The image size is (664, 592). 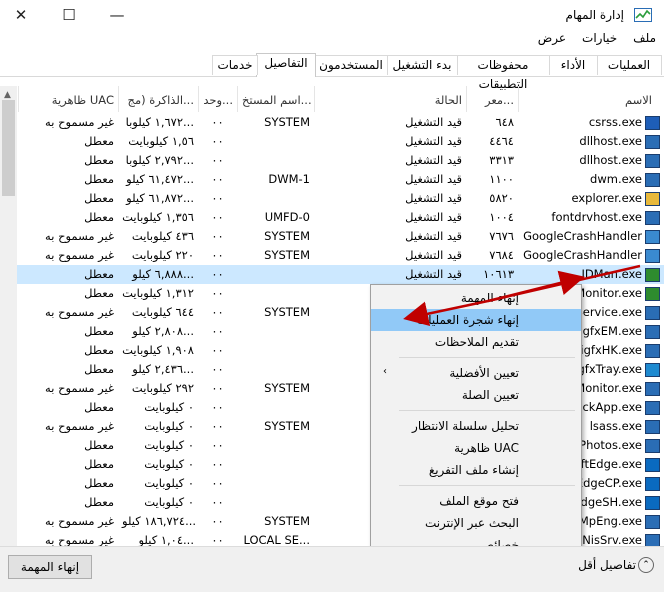 What do you see at coordinates (69, 15) in the screenshot?
I see `maximize-button: ☐` at bounding box center [69, 15].